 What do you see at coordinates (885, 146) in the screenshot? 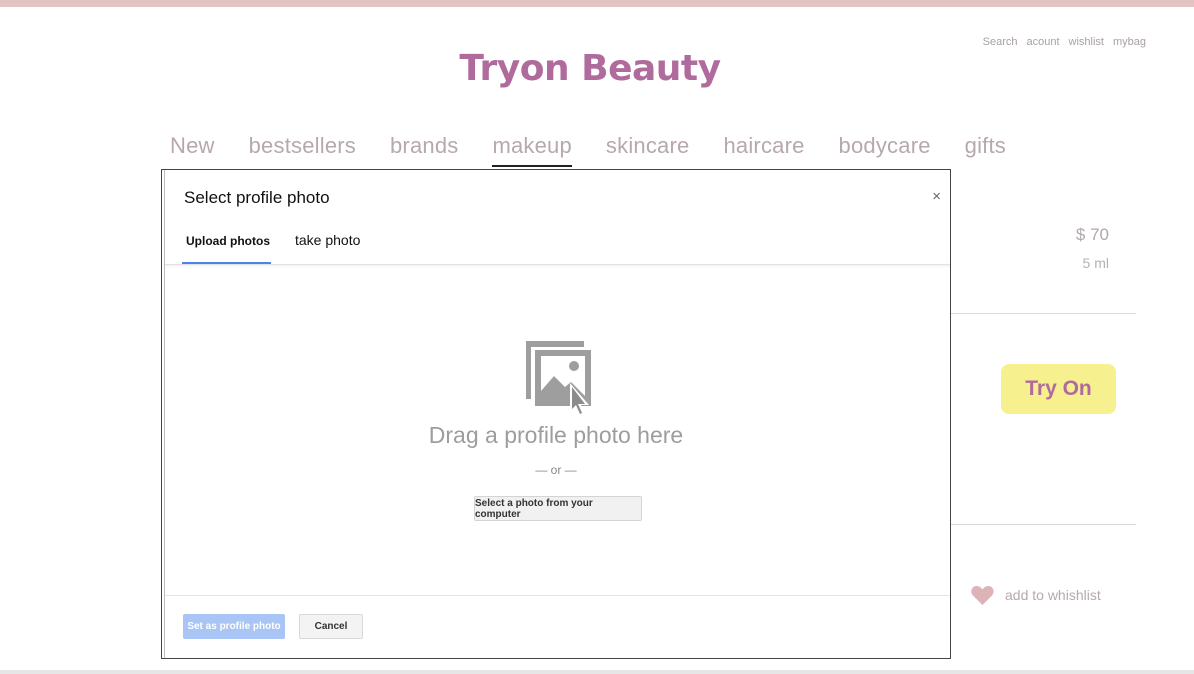
I see `nav-item-bodycare: bodycare` at bounding box center [885, 146].